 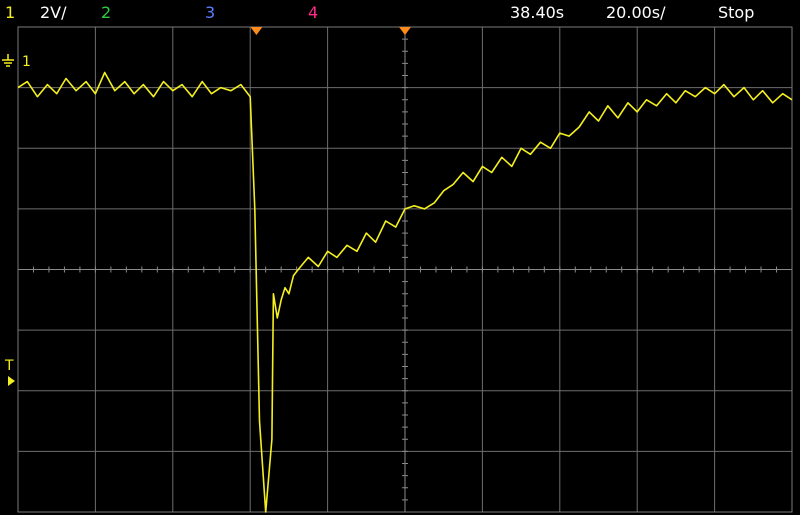 I want to click on channel1-indicator: 1, so click(x=10, y=13).